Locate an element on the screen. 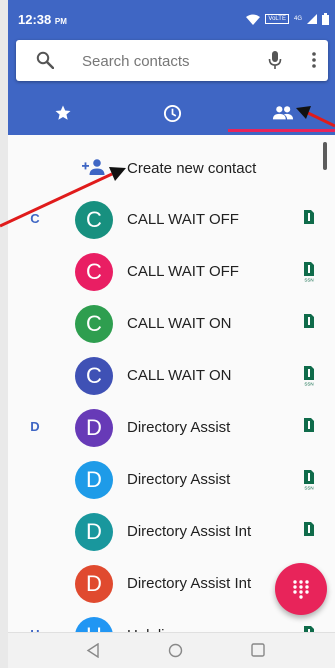 Image resolution: width=335 pixels, height=668 pixels. back-icon is located at coordinates (93, 650).